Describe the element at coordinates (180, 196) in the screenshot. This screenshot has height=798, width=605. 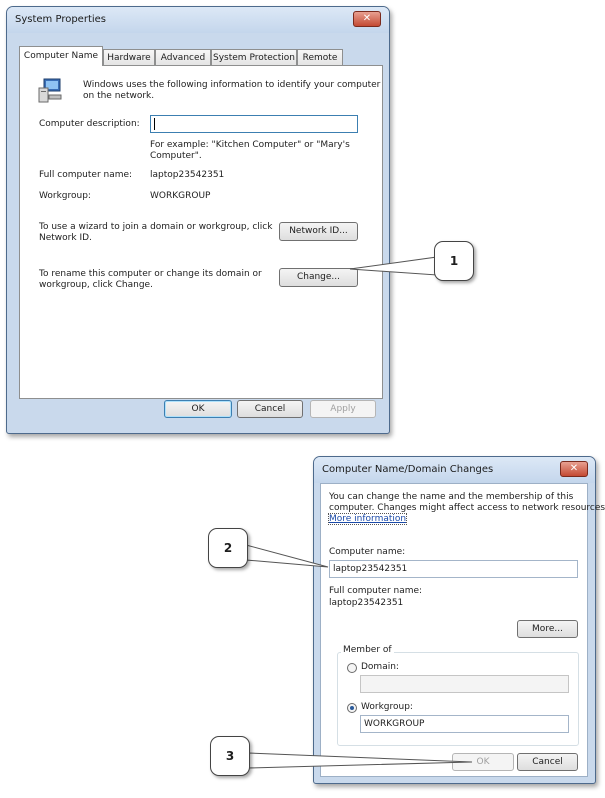
I see `workgroup-value: WORKGROUP` at that location.